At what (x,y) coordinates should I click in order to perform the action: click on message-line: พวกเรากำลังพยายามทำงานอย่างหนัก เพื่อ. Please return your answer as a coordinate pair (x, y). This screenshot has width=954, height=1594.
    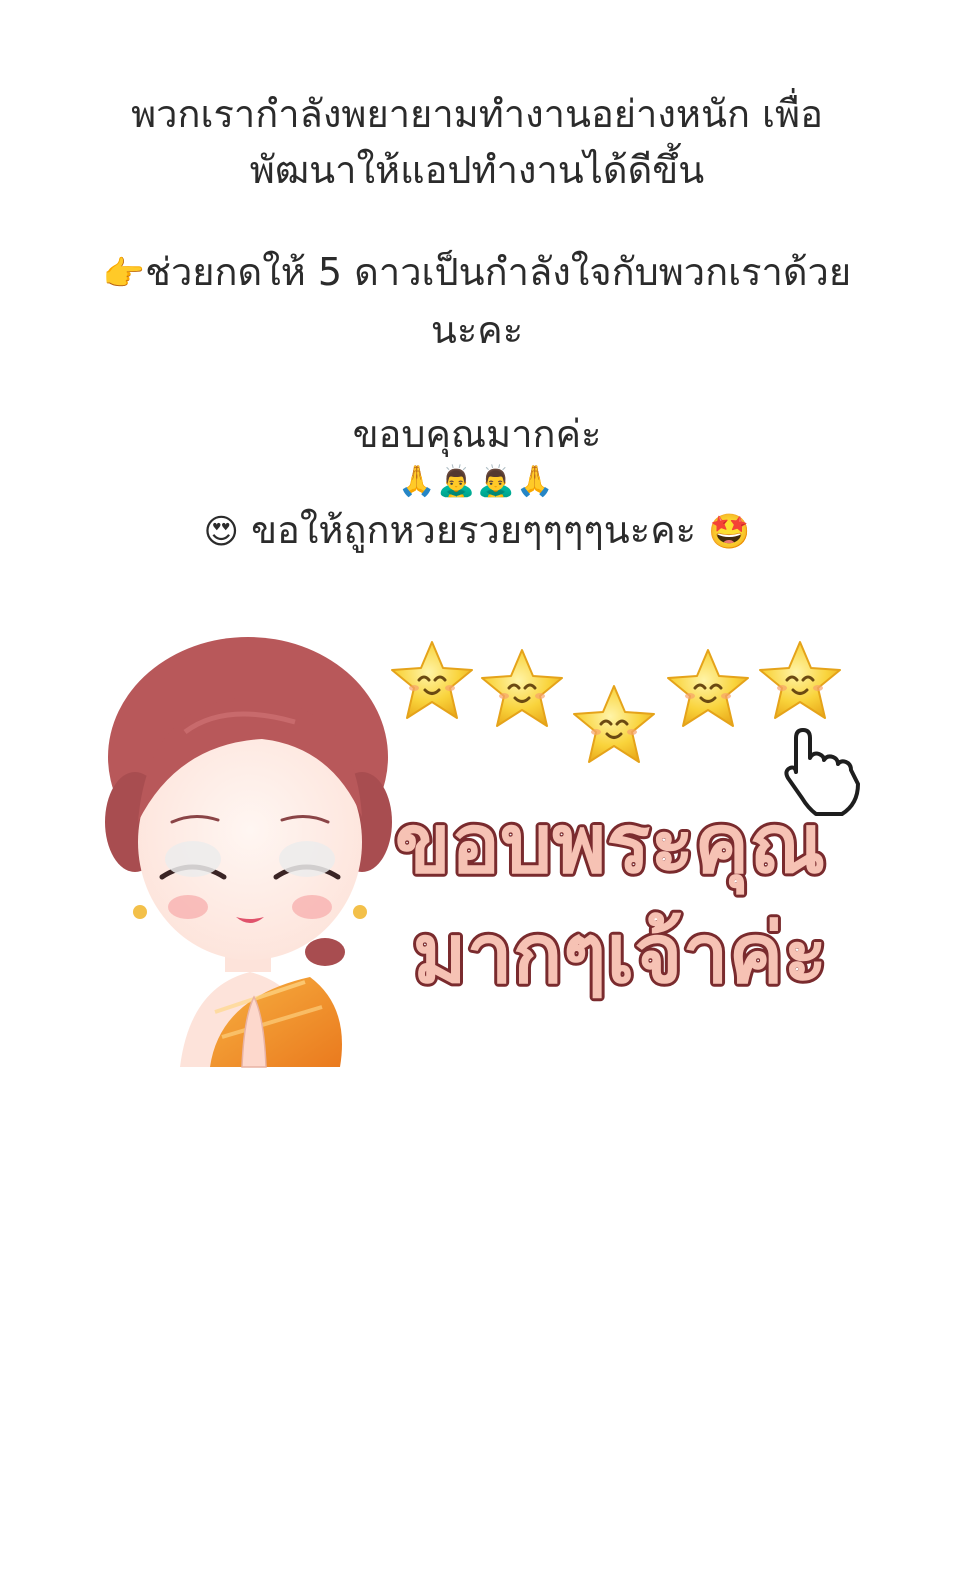
    Looking at the image, I should click on (477, 114).